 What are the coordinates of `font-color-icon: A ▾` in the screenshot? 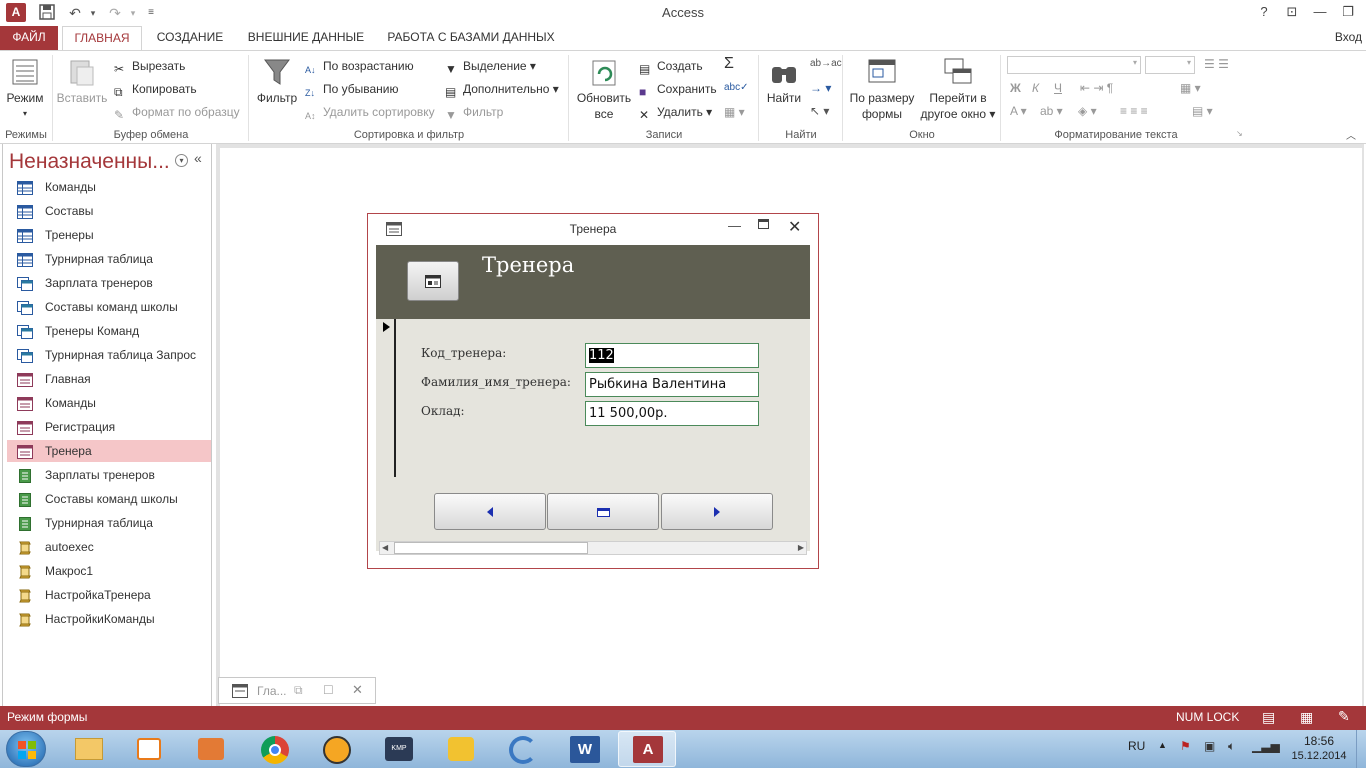 It's located at (1018, 111).